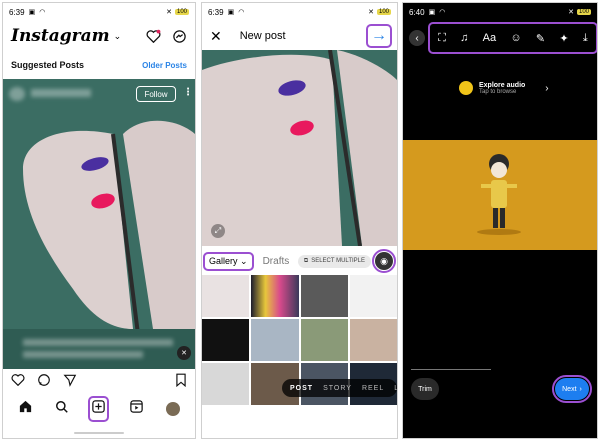 The width and height of the screenshot is (600, 442). I want to click on app-header: Instagram ⌄, so click(99, 36).